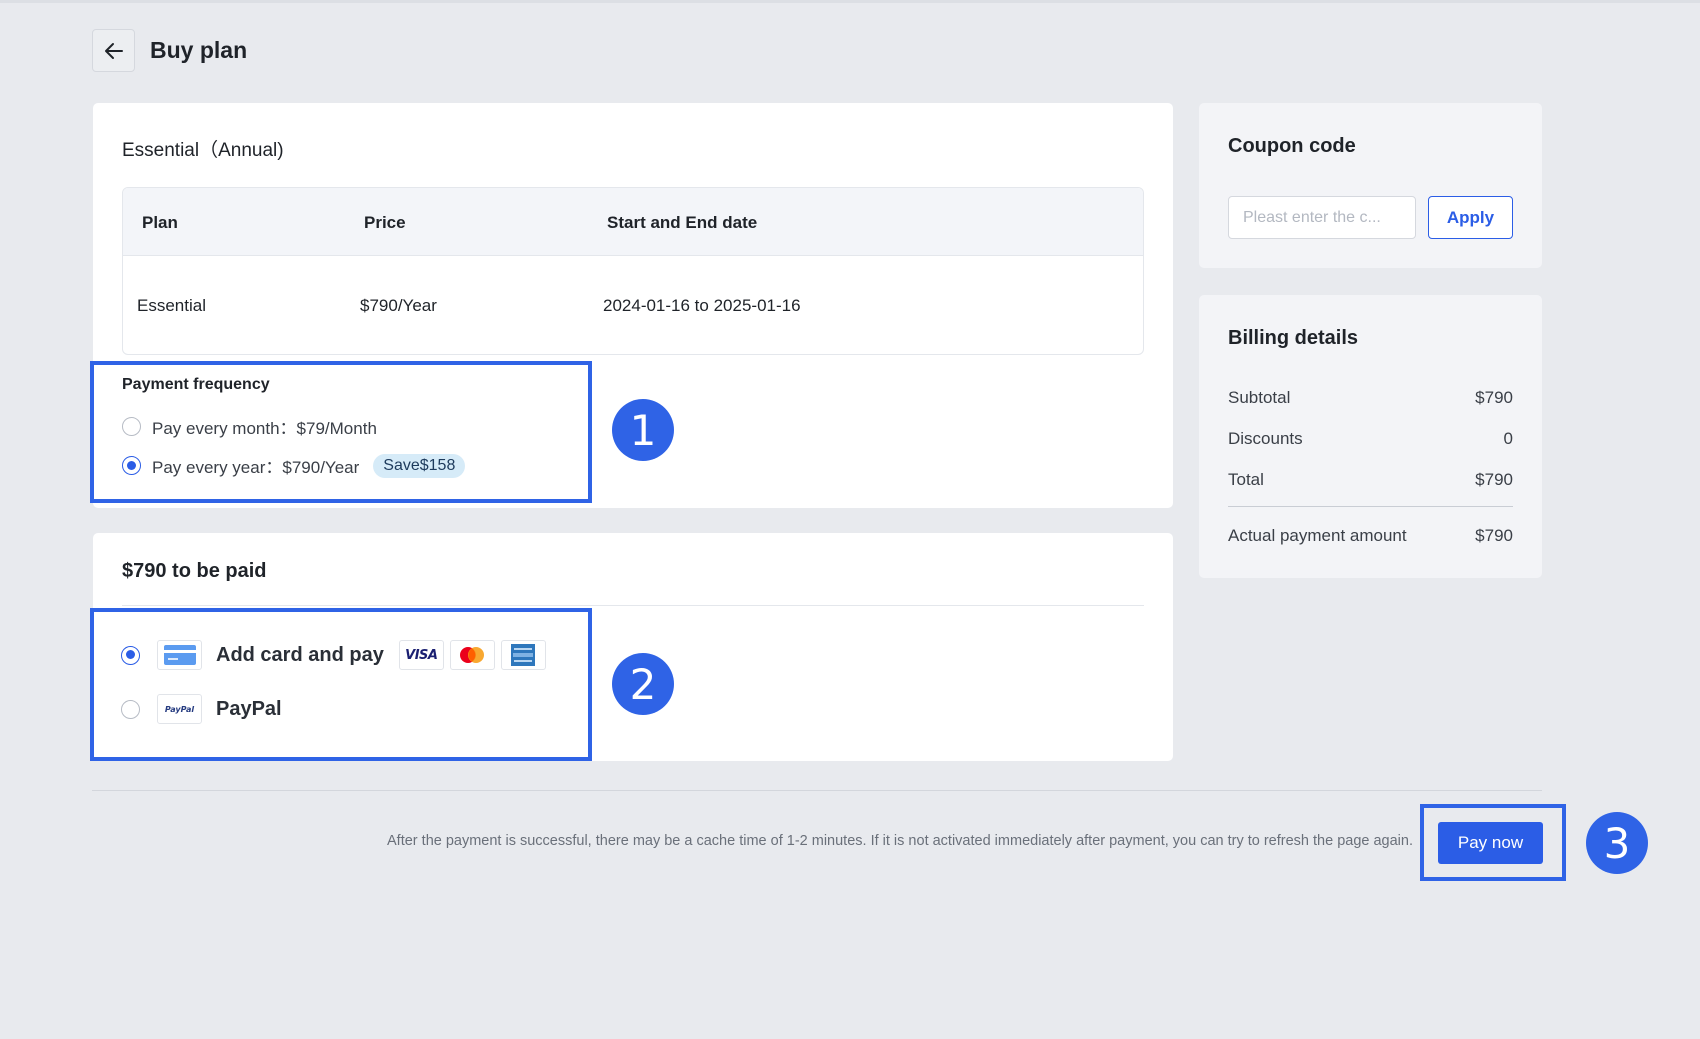 Image resolution: width=1700 pixels, height=1039 pixels. Describe the element at coordinates (398, 305) in the screenshot. I see `cell-price: $790/Year` at that location.